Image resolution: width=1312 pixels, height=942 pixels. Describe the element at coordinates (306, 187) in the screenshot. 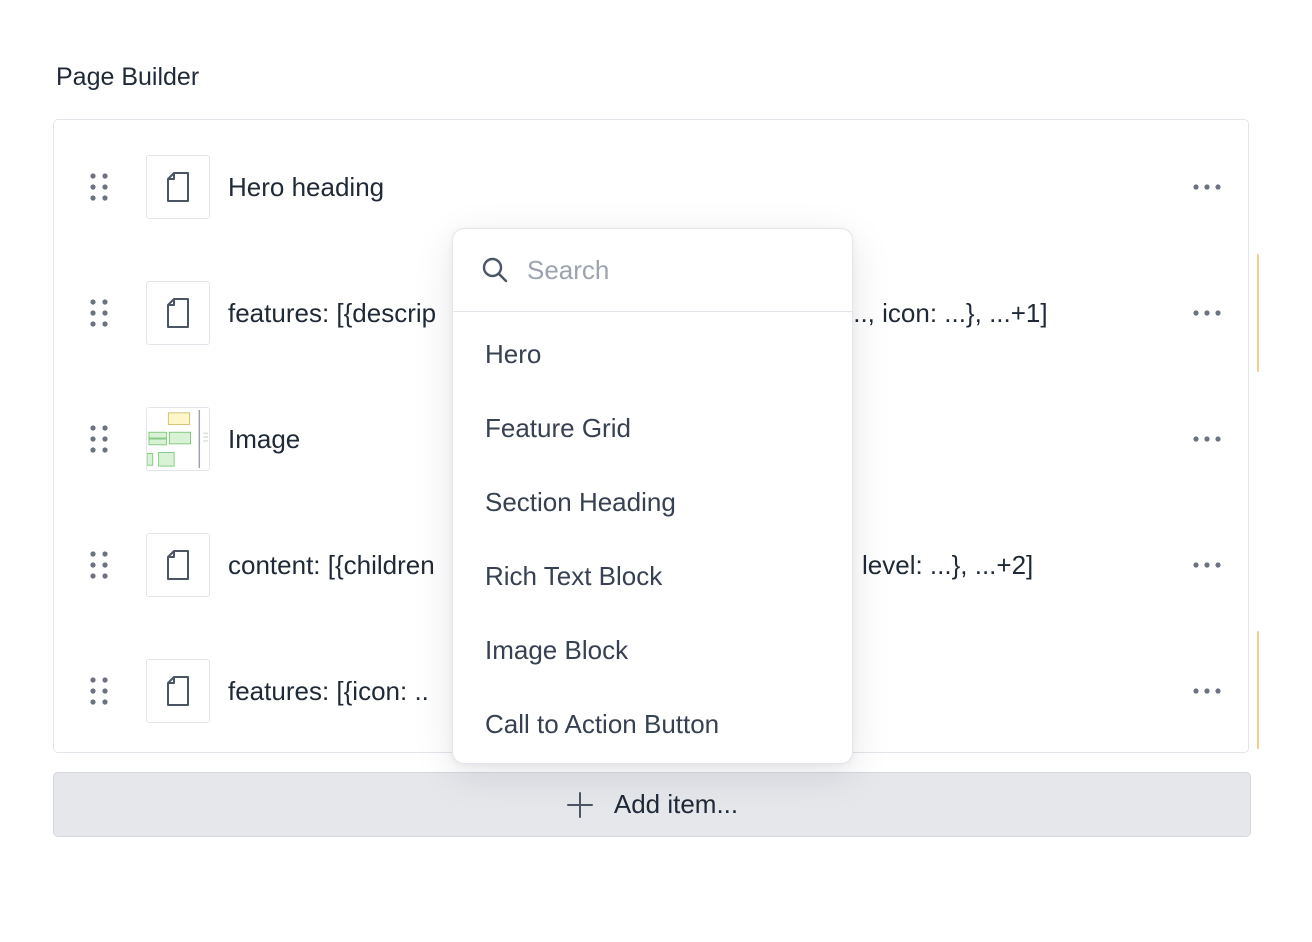

I see `item-label: Hero heading` at that location.